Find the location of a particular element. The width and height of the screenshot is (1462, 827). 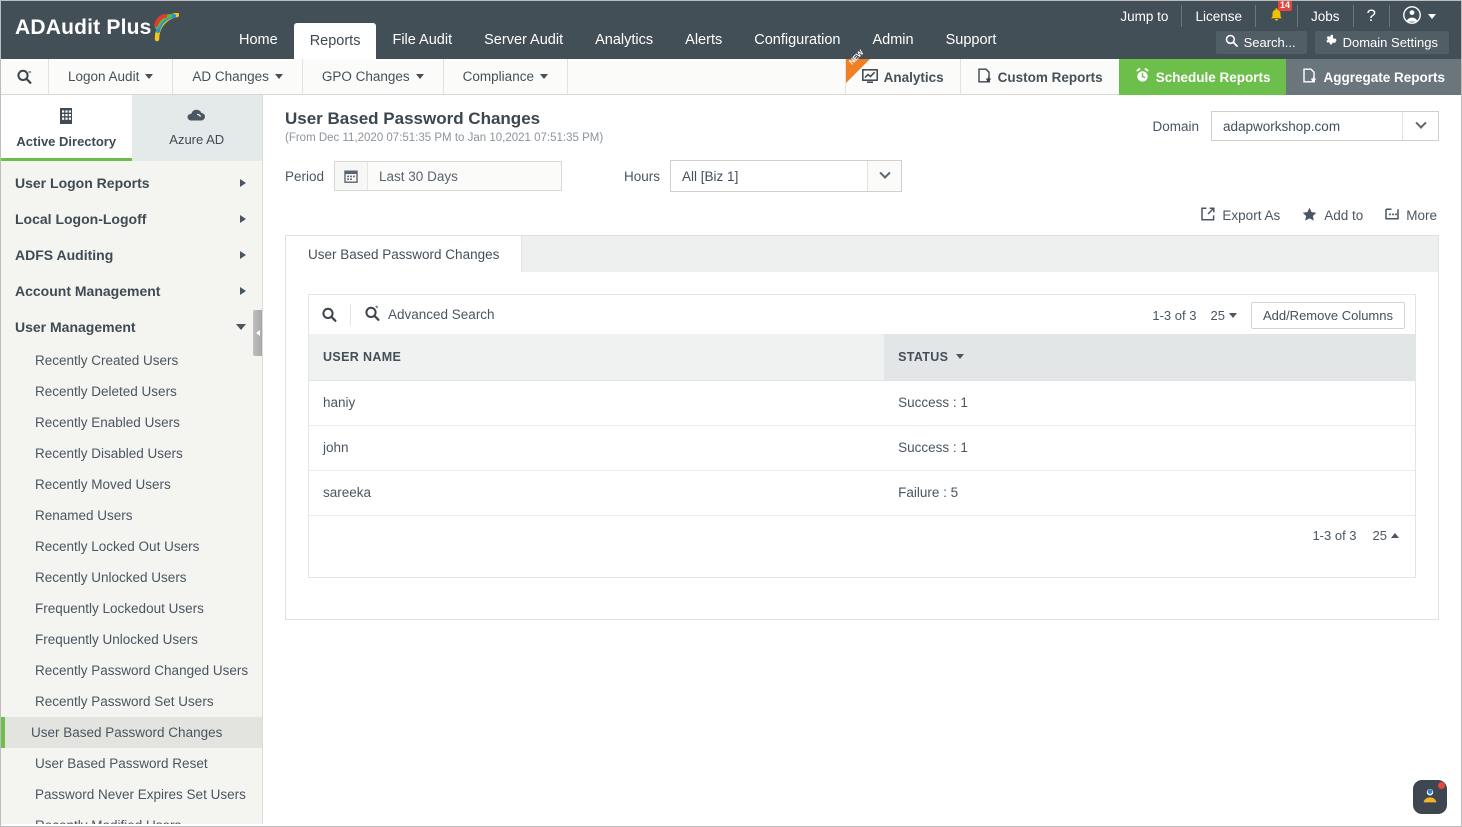

sidebar-collapse-handle is located at coordinates (257, 333).